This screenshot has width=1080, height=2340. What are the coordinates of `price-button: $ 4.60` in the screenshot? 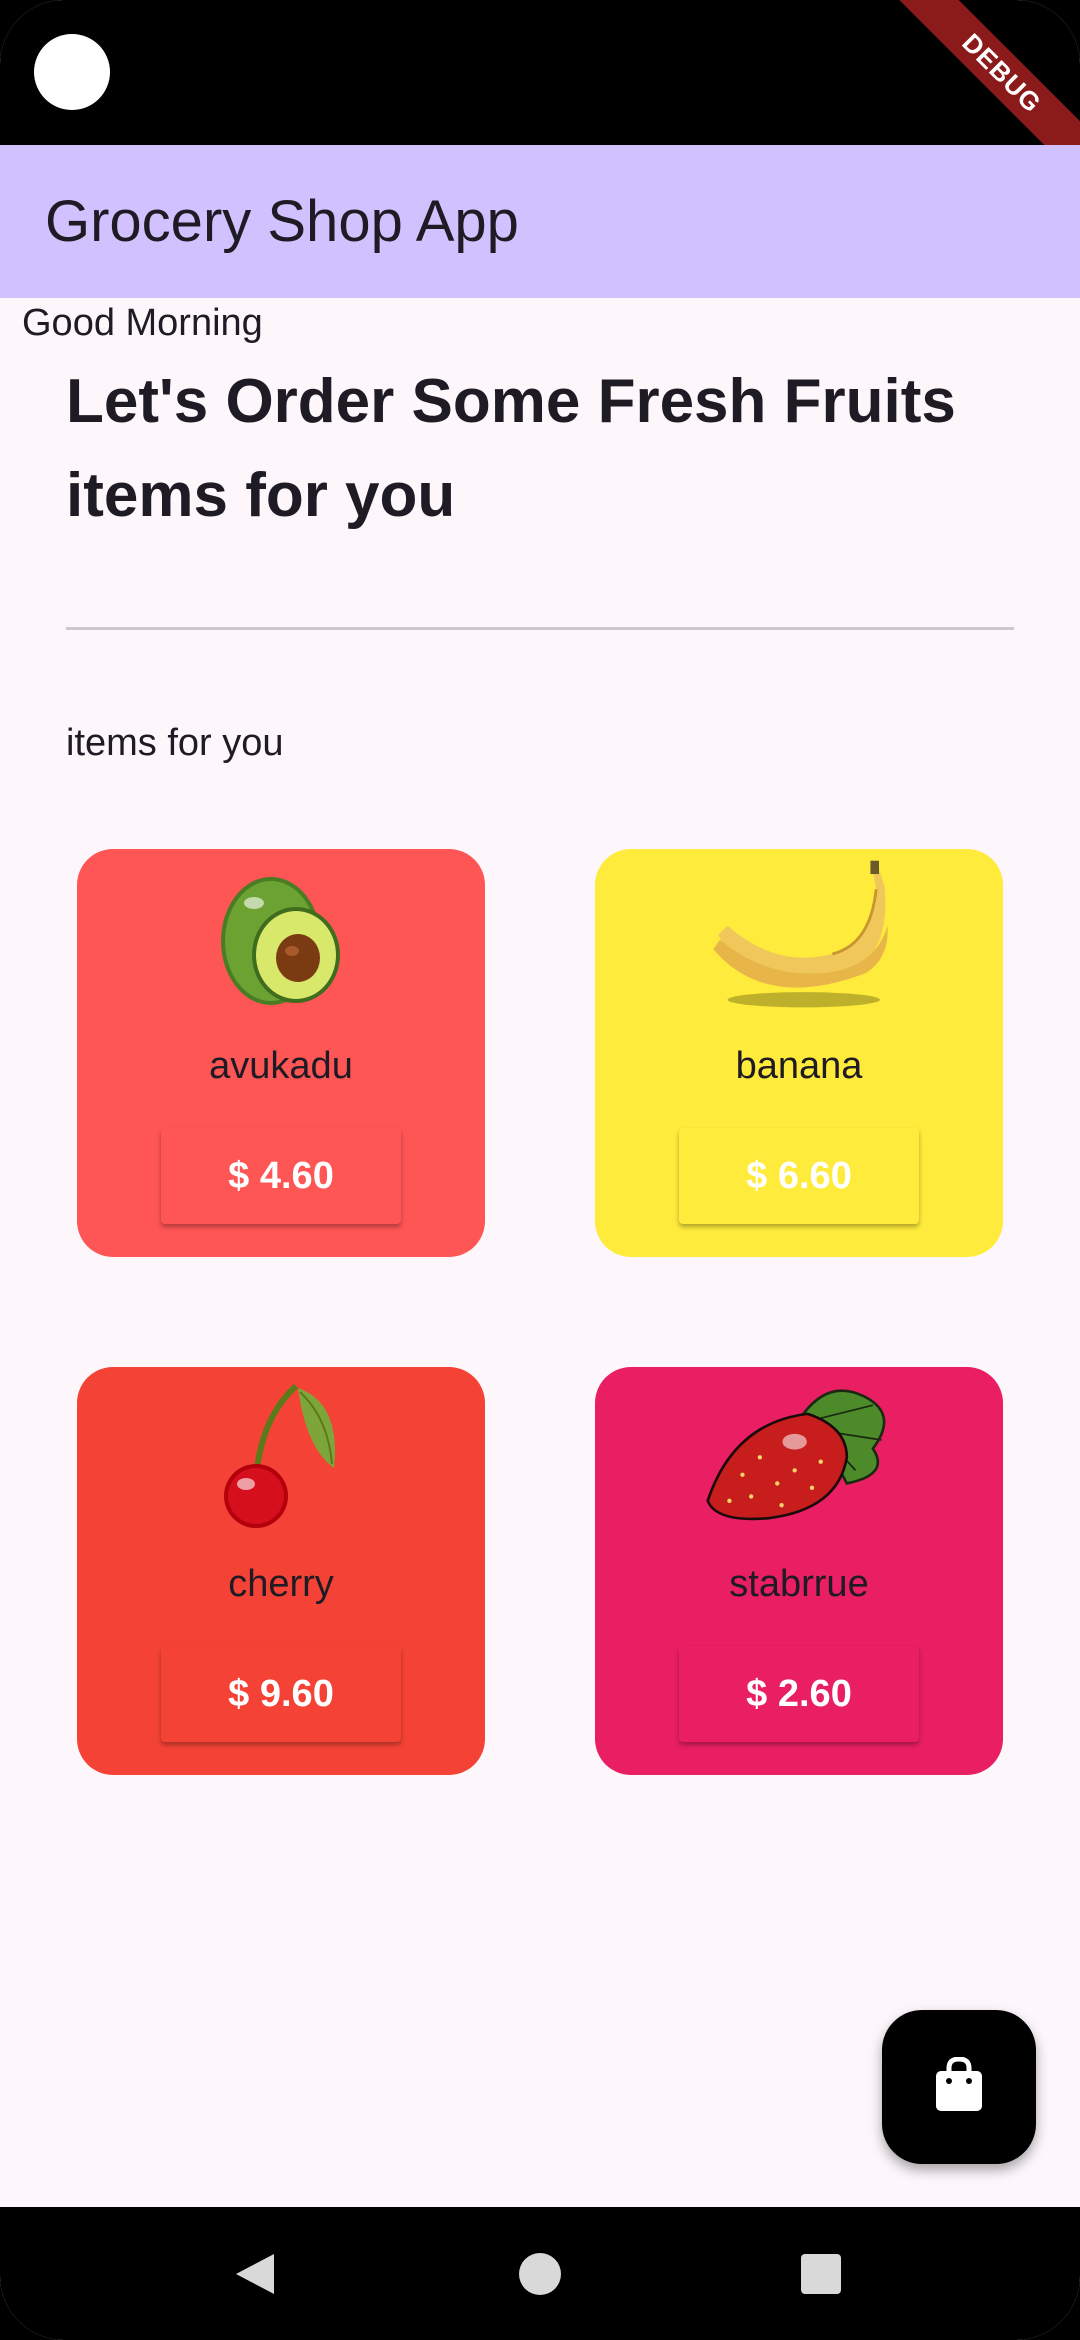 It's located at (281, 1176).